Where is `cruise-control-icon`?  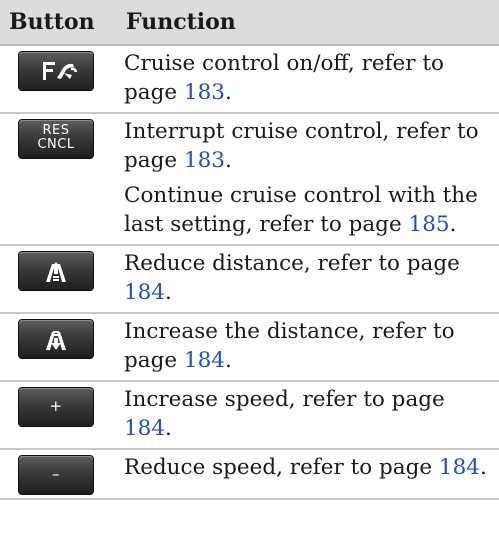
cruise-control-icon is located at coordinates (60, 71).